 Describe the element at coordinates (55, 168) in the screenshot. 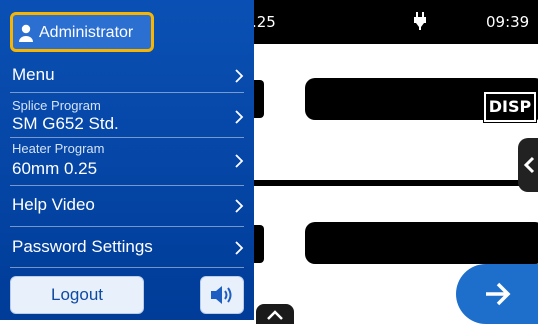

I see `heater-program-value: 60mm 0.25` at that location.